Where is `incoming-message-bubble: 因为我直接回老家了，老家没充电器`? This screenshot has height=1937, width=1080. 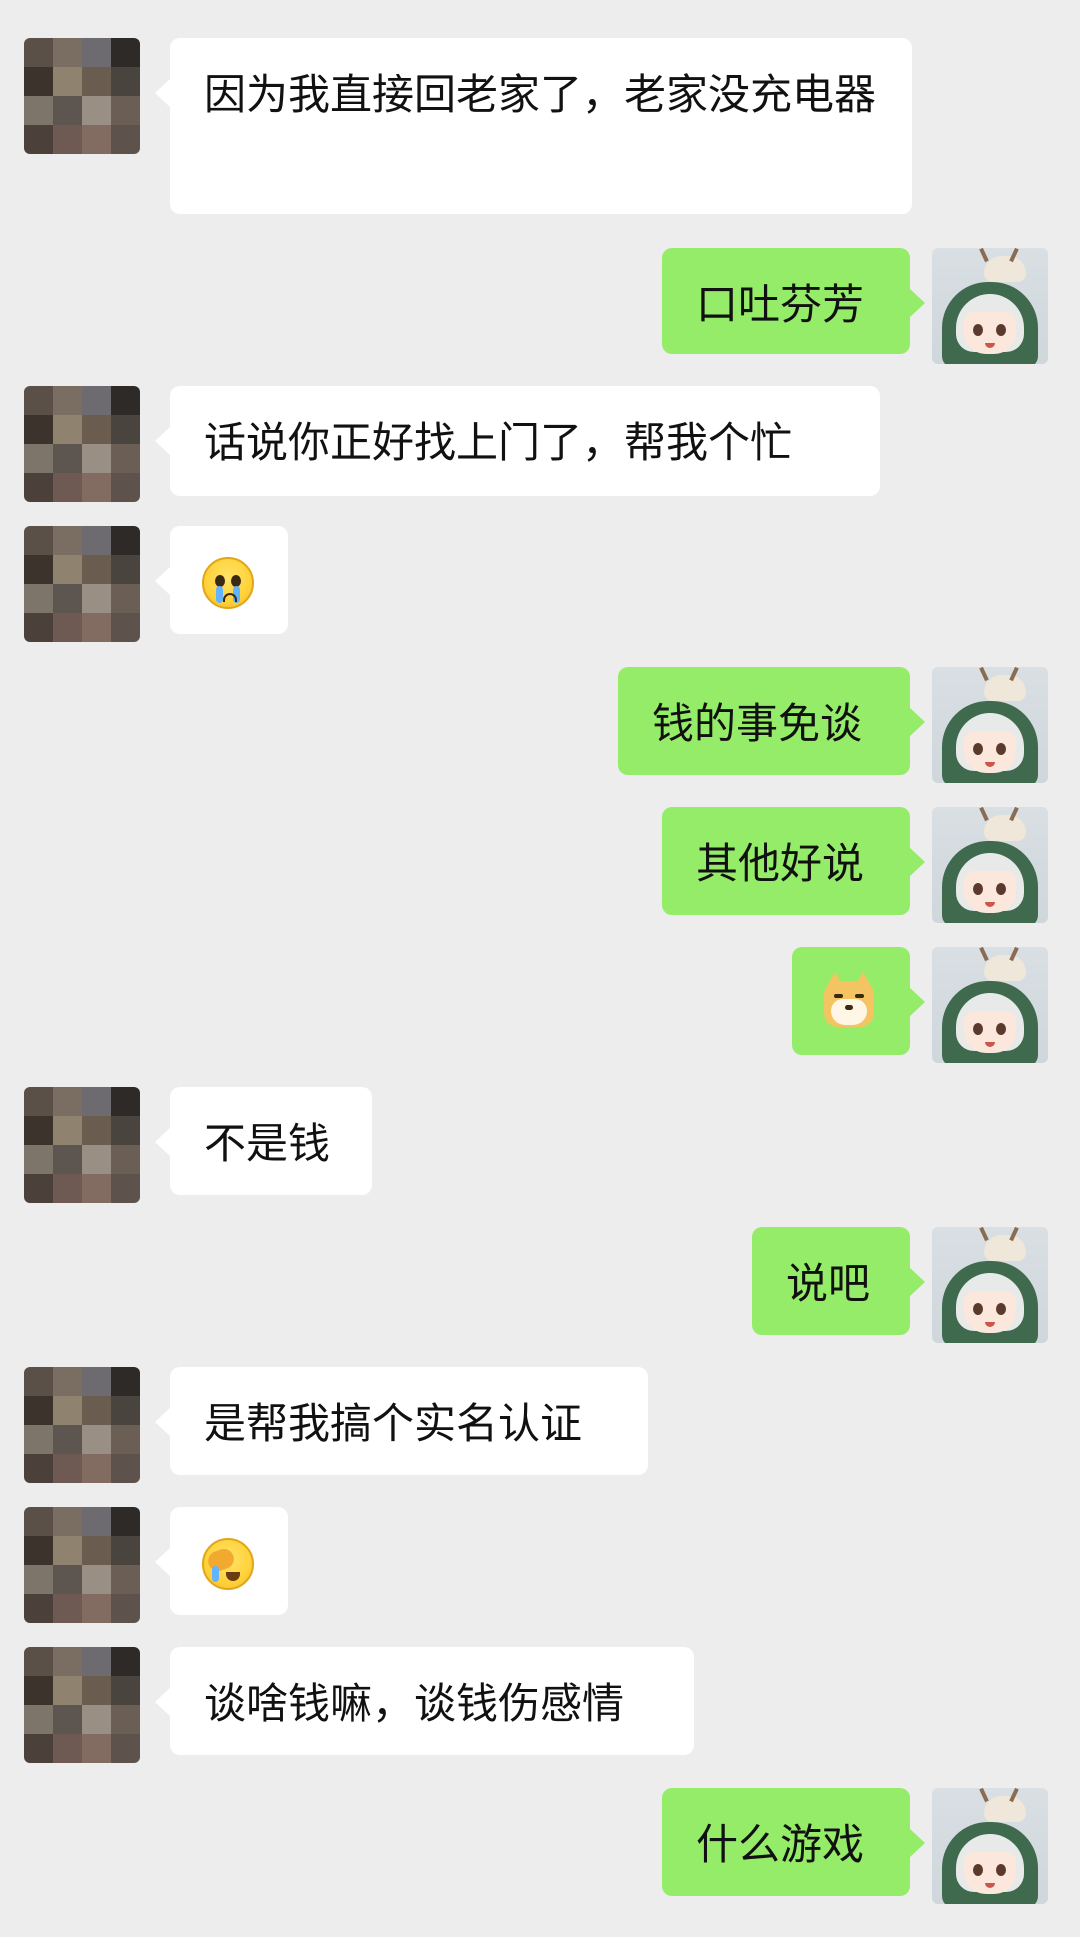
incoming-message-bubble: 因为我直接回老家了，老家没充电器 is located at coordinates (533, 126).